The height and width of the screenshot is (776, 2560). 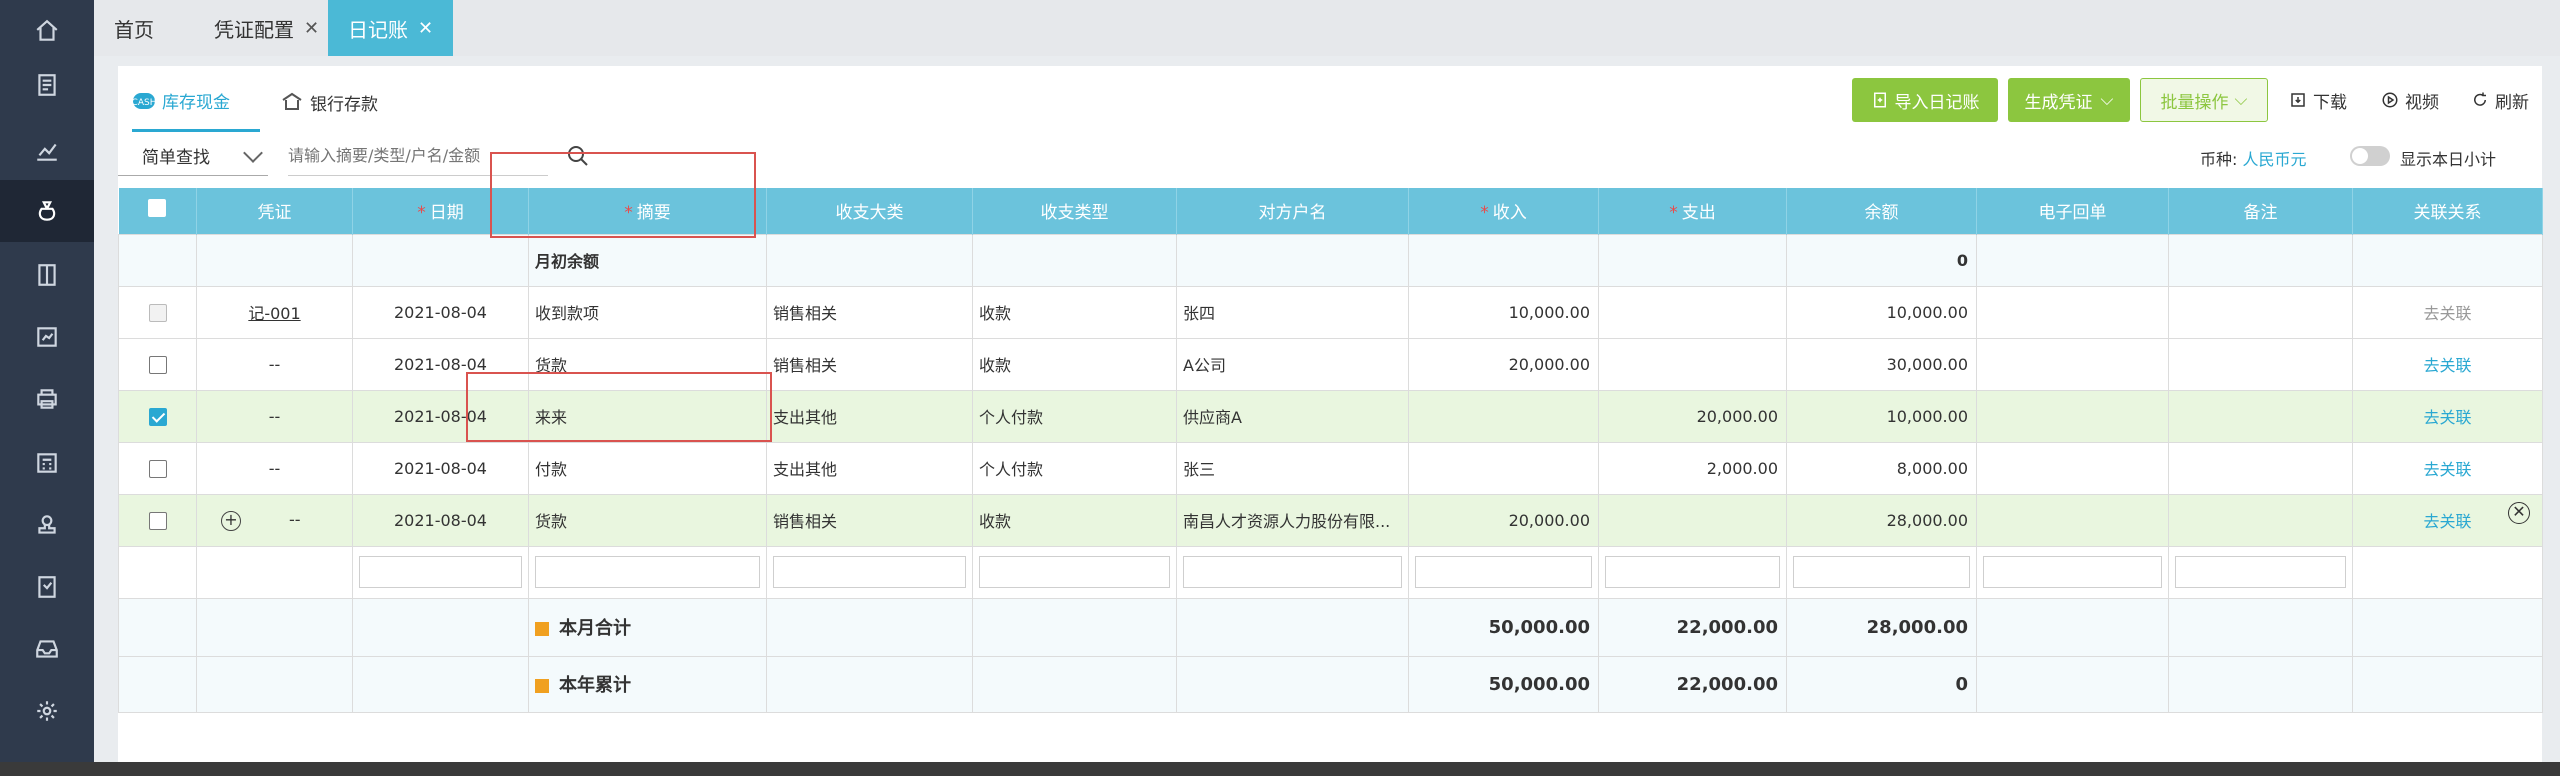 I want to click on select-all-checkbox, so click(x=157, y=208).